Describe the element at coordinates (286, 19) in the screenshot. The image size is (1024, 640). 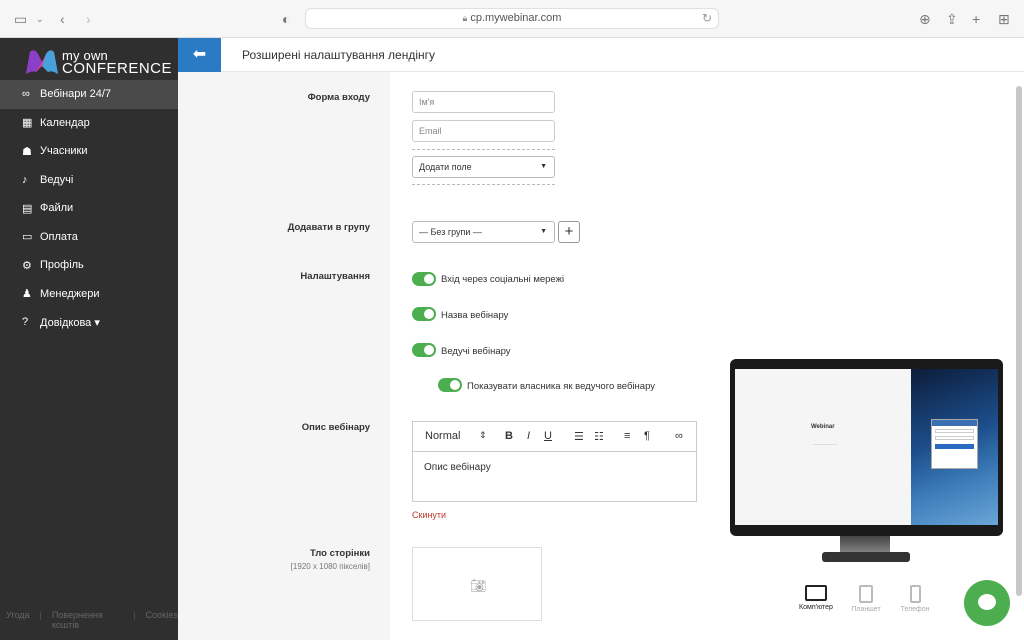
I see `privacy-shield-icon: ◐` at that location.